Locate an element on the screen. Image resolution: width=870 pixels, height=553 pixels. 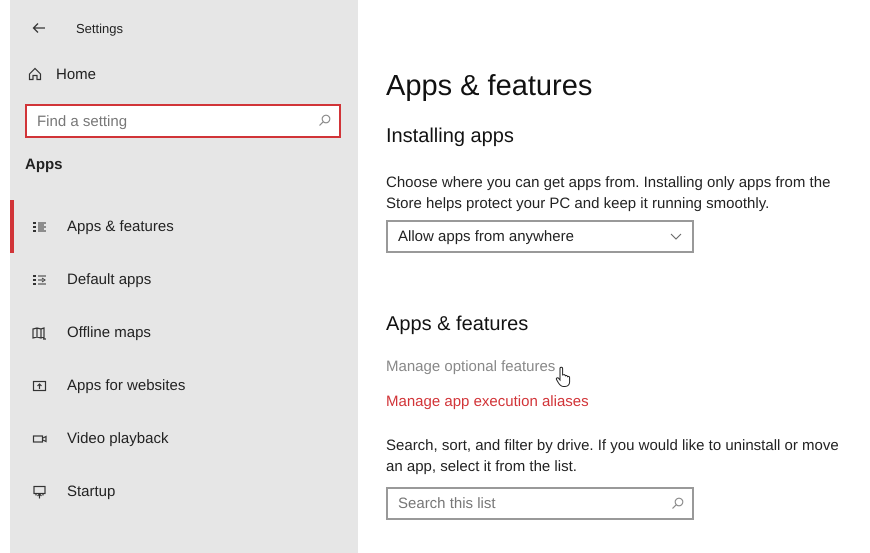
back-arrow-icon is located at coordinates (39, 28).